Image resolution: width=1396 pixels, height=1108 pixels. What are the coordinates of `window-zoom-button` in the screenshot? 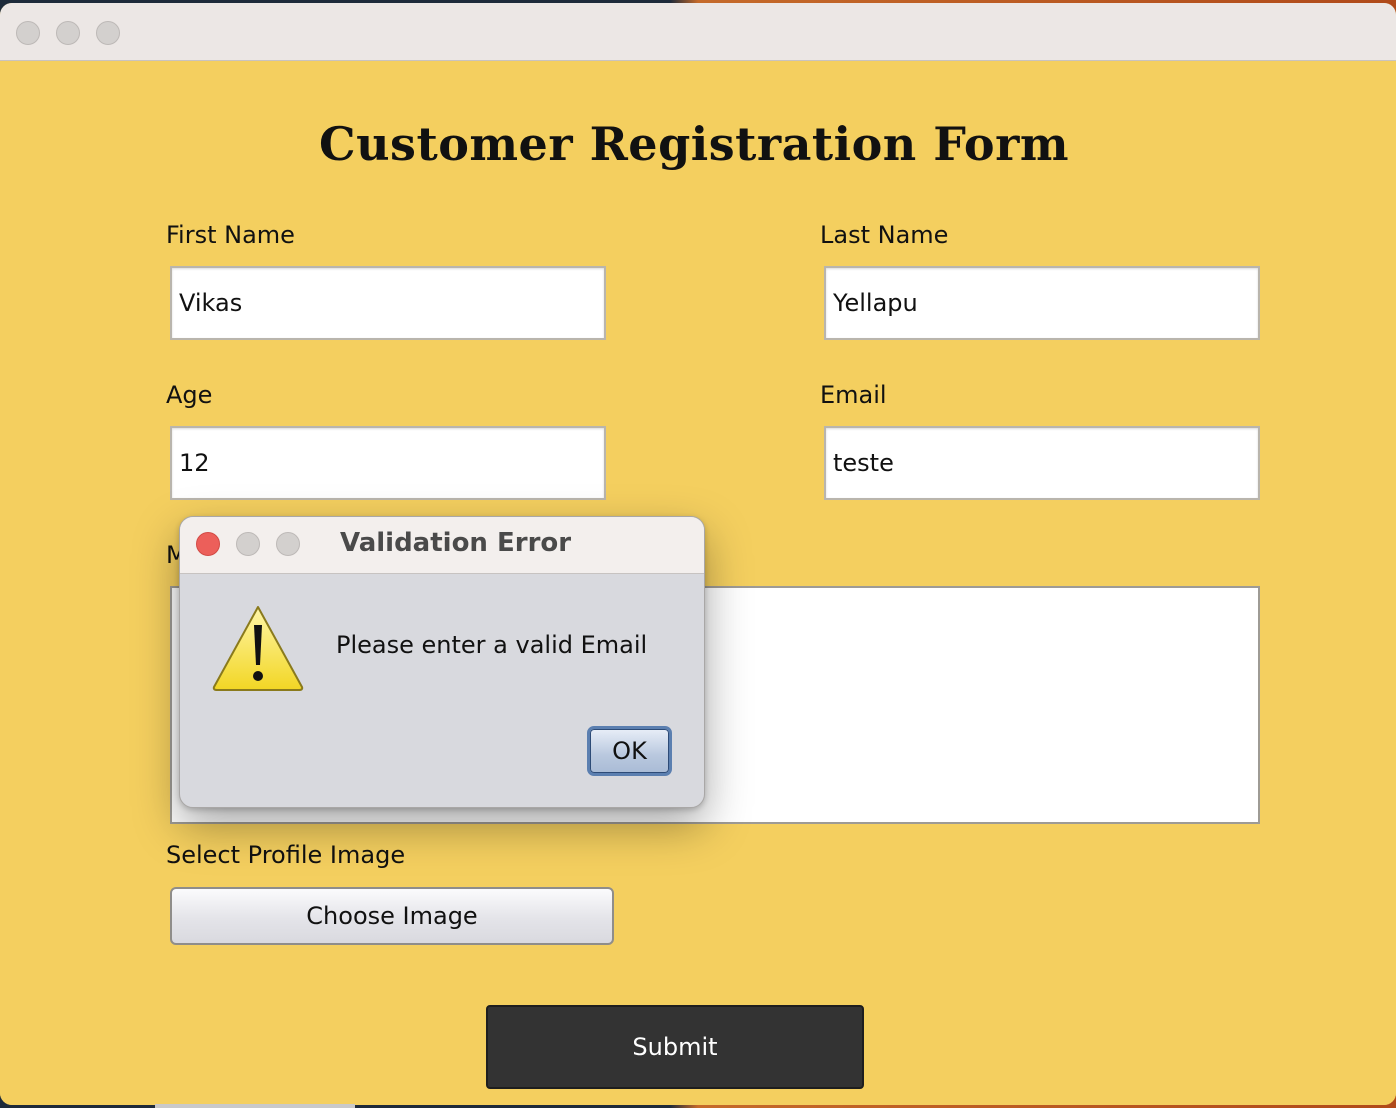 It's located at (108, 33).